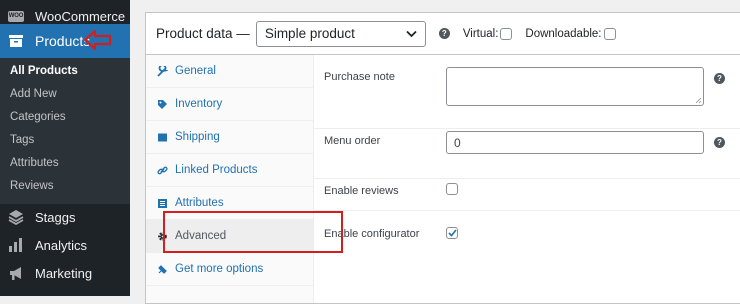 The height and width of the screenshot is (304, 740). What do you see at coordinates (563, 33) in the screenshot?
I see `downloadable-label: Downloadable:` at bounding box center [563, 33].